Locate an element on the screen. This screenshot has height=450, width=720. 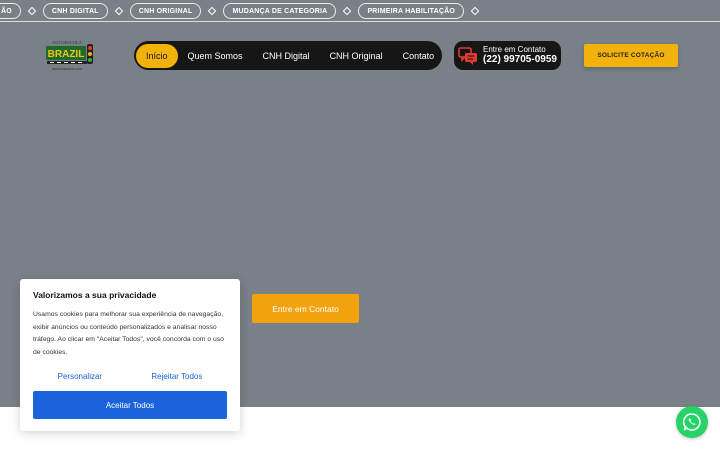
cookie-title: Valorizamos a sua privacidade is located at coordinates (95, 295).